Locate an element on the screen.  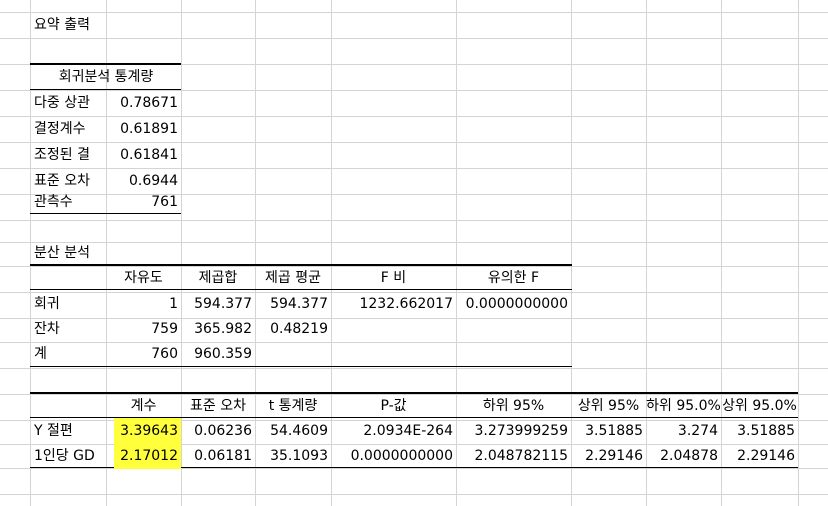
stat-label: 다중 상관 is located at coordinates (62, 103).